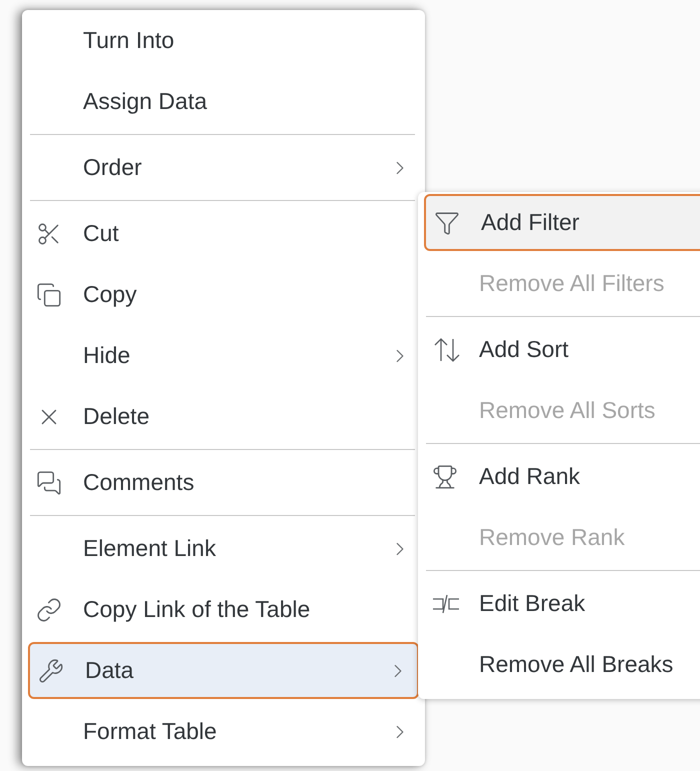 This screenshot has height=771, width=700. Describe the element at coordinates (223, 101) in the screenshot. I see `menu-item: Assign Data` at that location.